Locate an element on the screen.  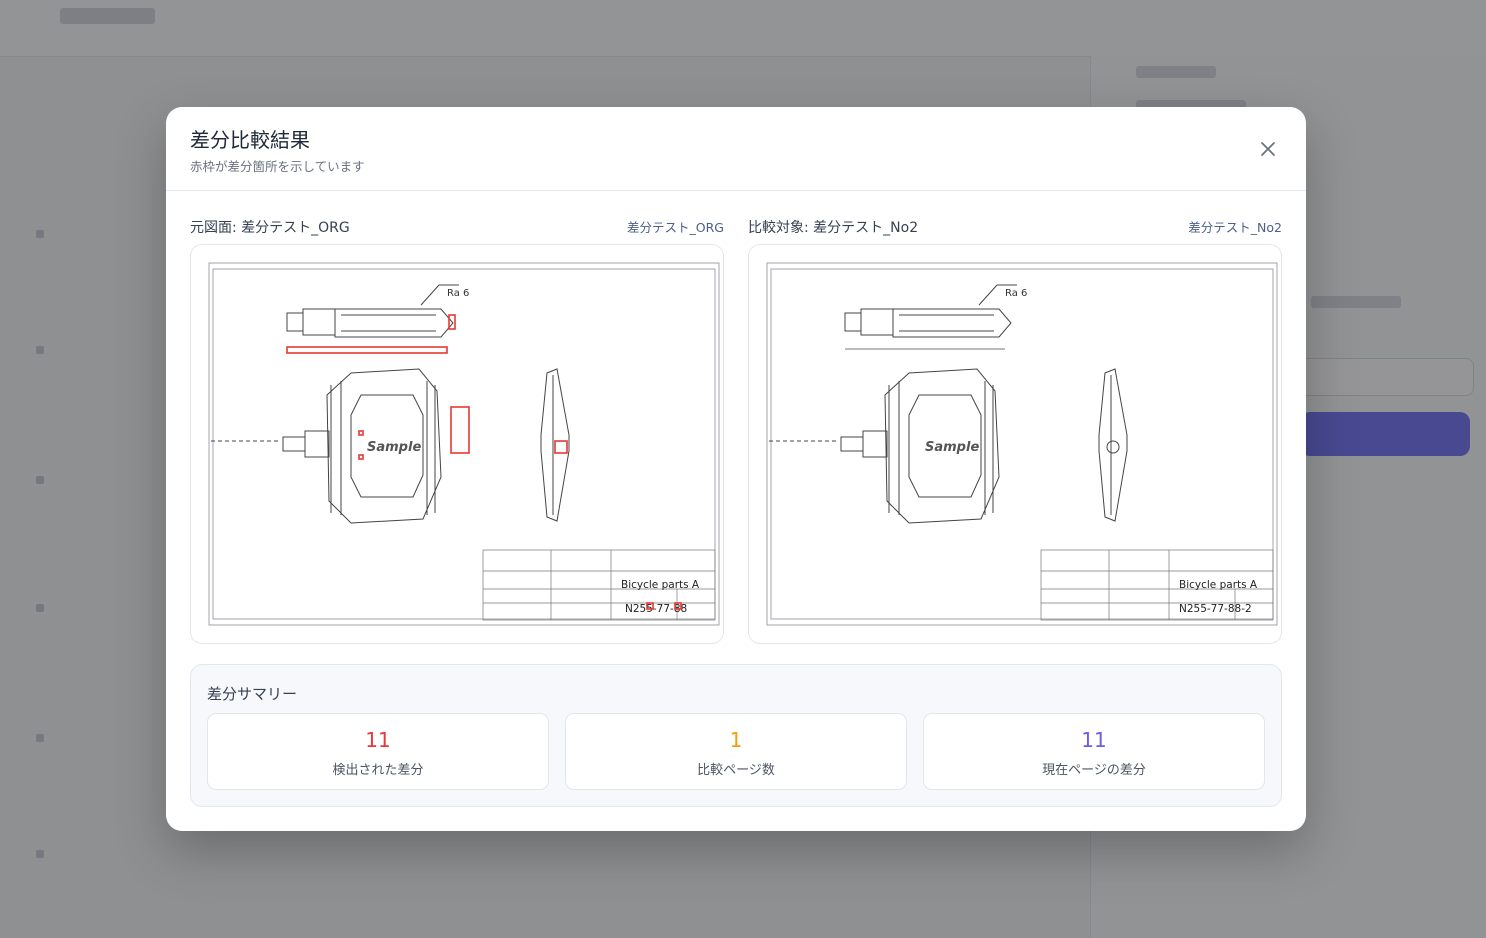
close-button is located at coordinates (1268, 149).